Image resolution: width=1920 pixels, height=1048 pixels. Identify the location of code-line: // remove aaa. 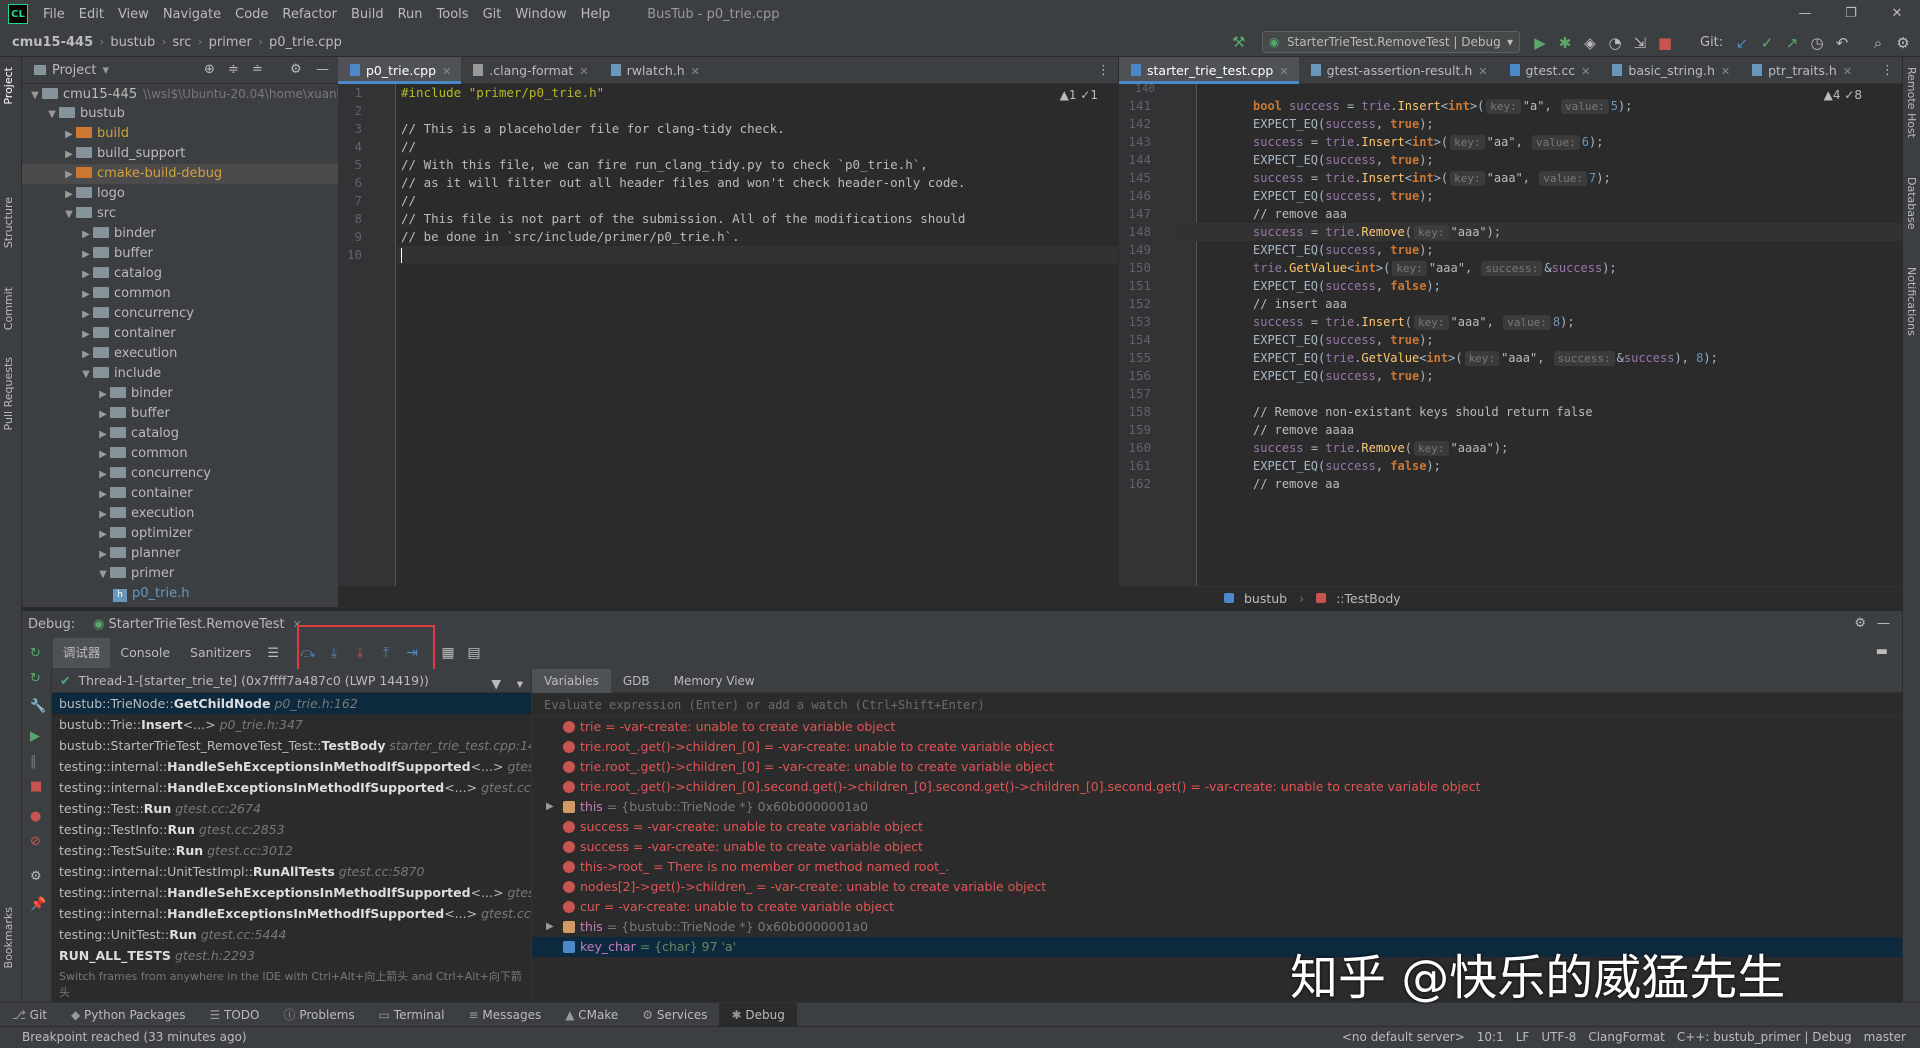
(1300, 214).